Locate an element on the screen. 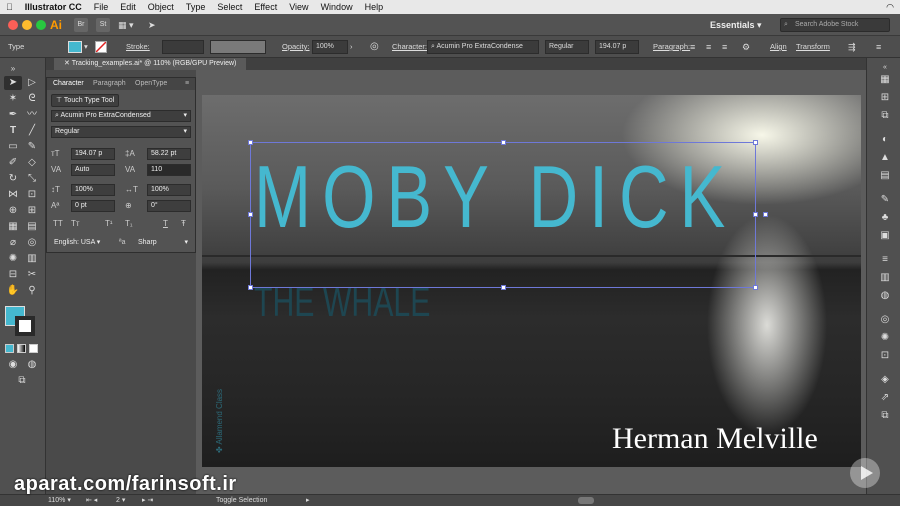 This screenshot has height=506, width=900. swatches-icon: ▤ is located at coordinates (885, 176).